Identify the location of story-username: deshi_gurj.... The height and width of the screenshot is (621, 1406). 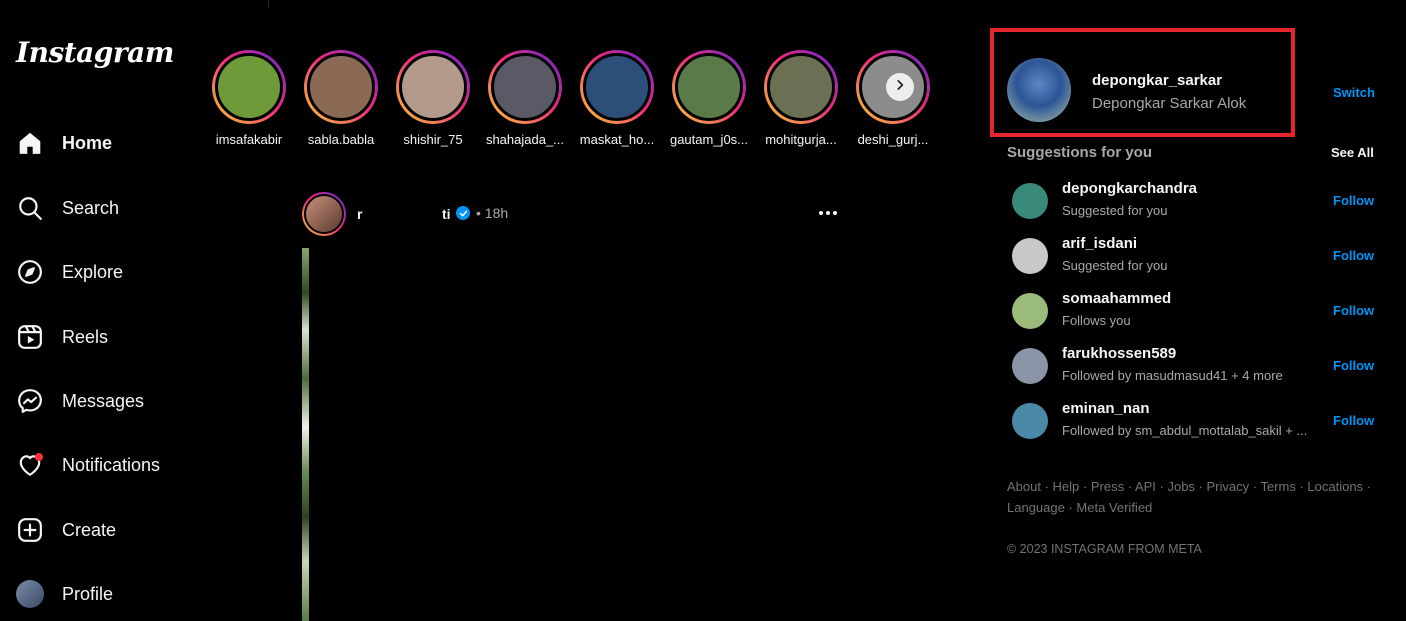
(893, 139).